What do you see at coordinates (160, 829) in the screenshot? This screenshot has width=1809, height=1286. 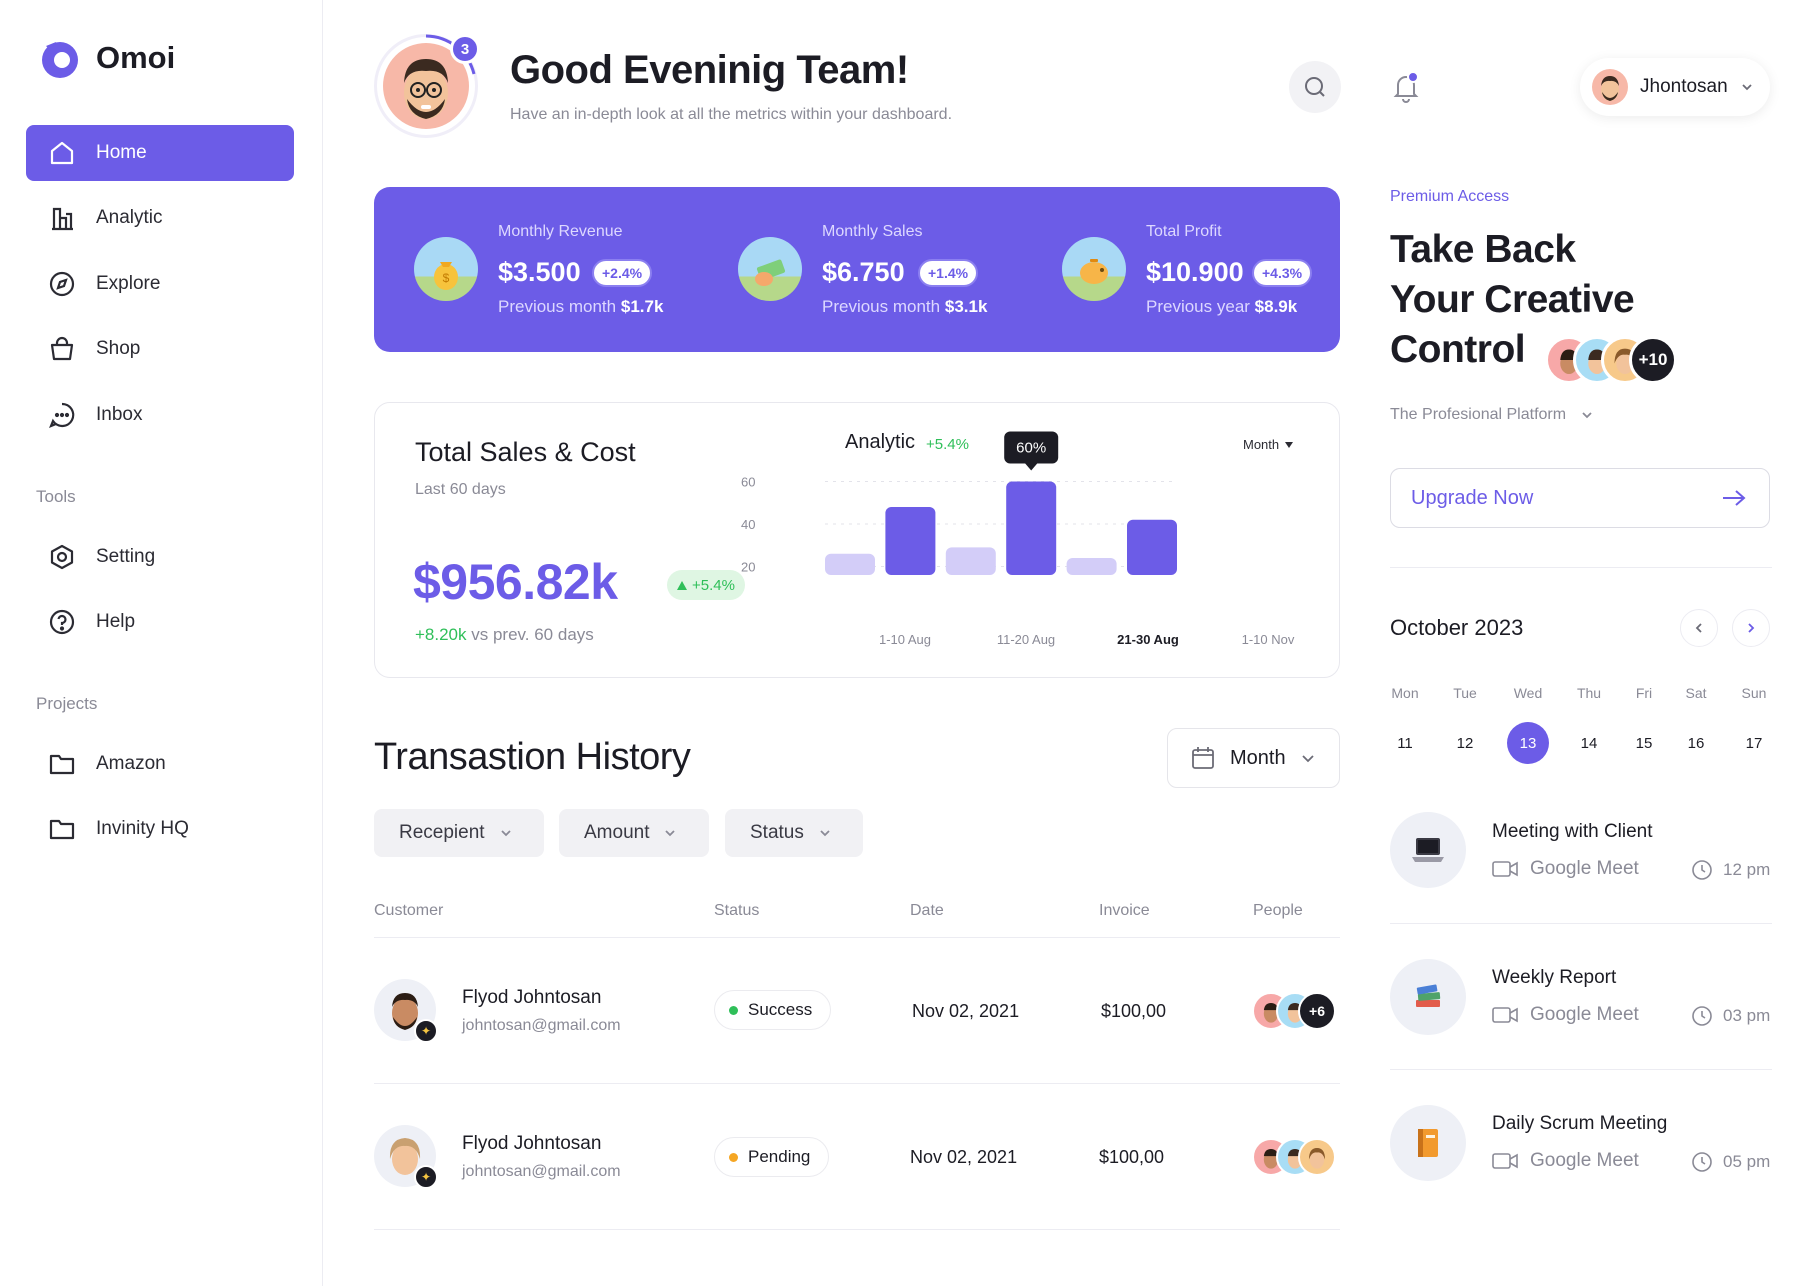 I see `sidebar-item-invinity-hq: Invinity HQ` at bounding box center [160, 829].